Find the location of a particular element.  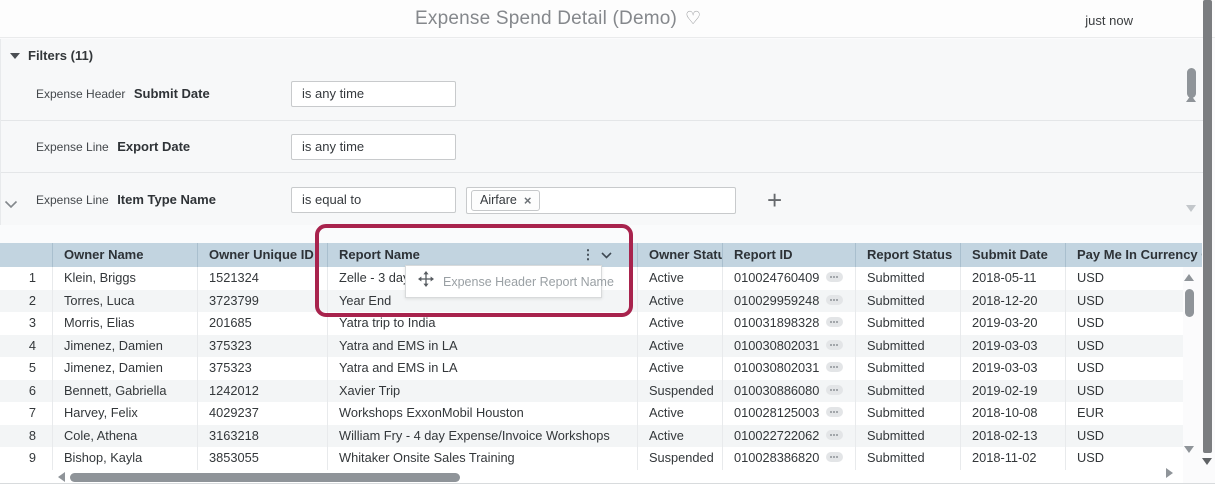

cell-report_id: 010022722062 is located at coordinates (788, 436).